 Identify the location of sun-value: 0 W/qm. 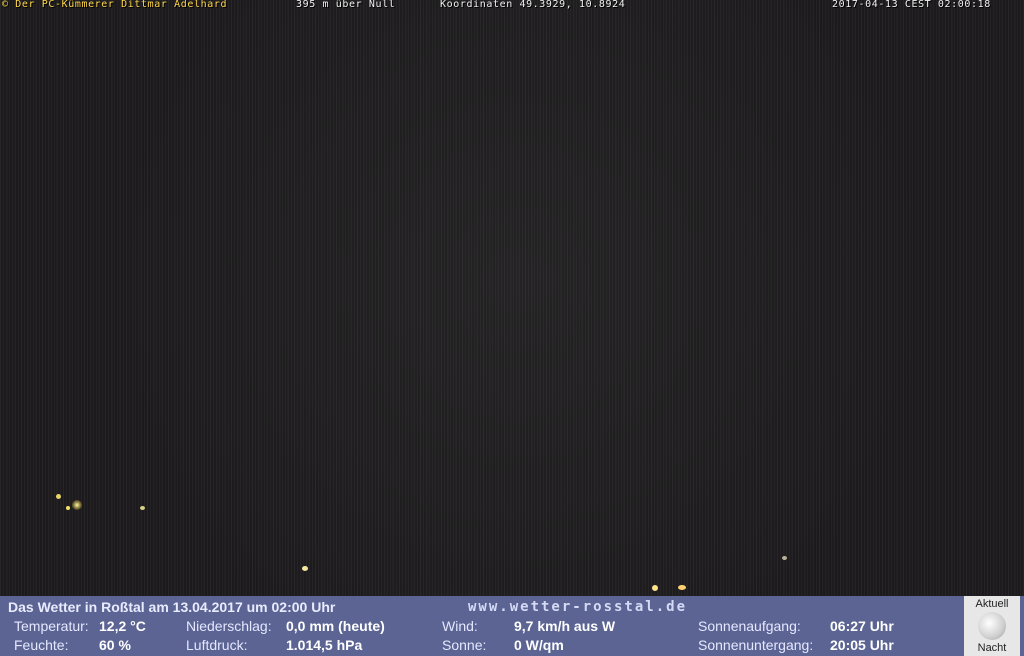
(539, 645).